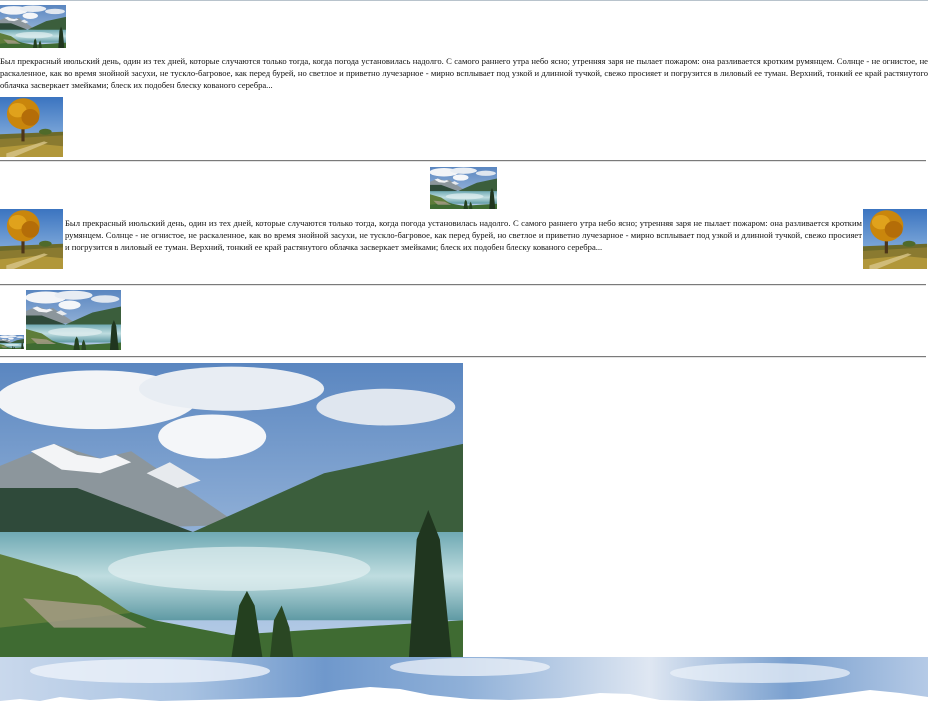 The width and height of the screenshot is (928, 704). Describe the element at coordinates (464, 680) in the screenshot. I see `mountain-banner-image` at that location.